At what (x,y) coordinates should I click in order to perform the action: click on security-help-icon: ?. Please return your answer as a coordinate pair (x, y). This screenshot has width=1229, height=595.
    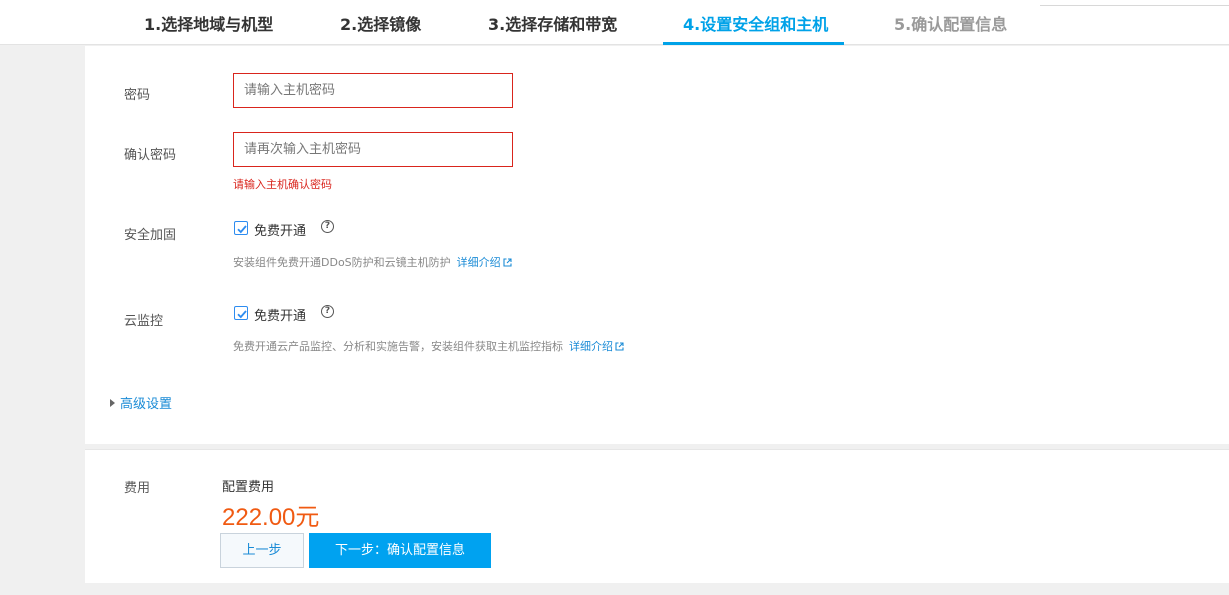
    Looking at the image, I should click on (327, 226).